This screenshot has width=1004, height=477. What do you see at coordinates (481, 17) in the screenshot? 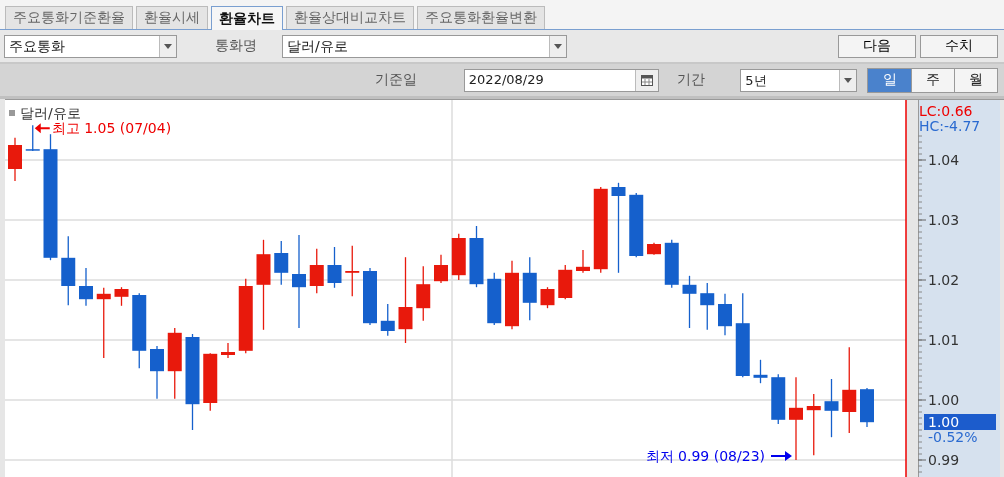
I see `tab: 주요통화환율변환` at bounding box center [481, 17].